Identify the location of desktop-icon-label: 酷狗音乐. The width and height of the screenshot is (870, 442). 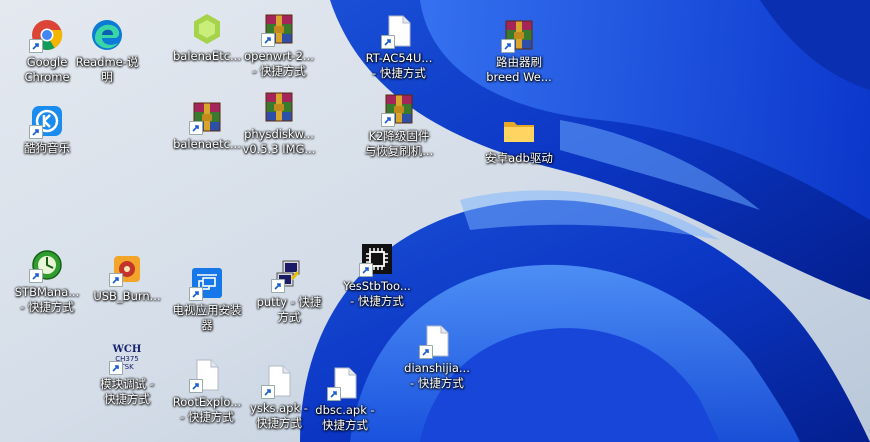
(47, 148).